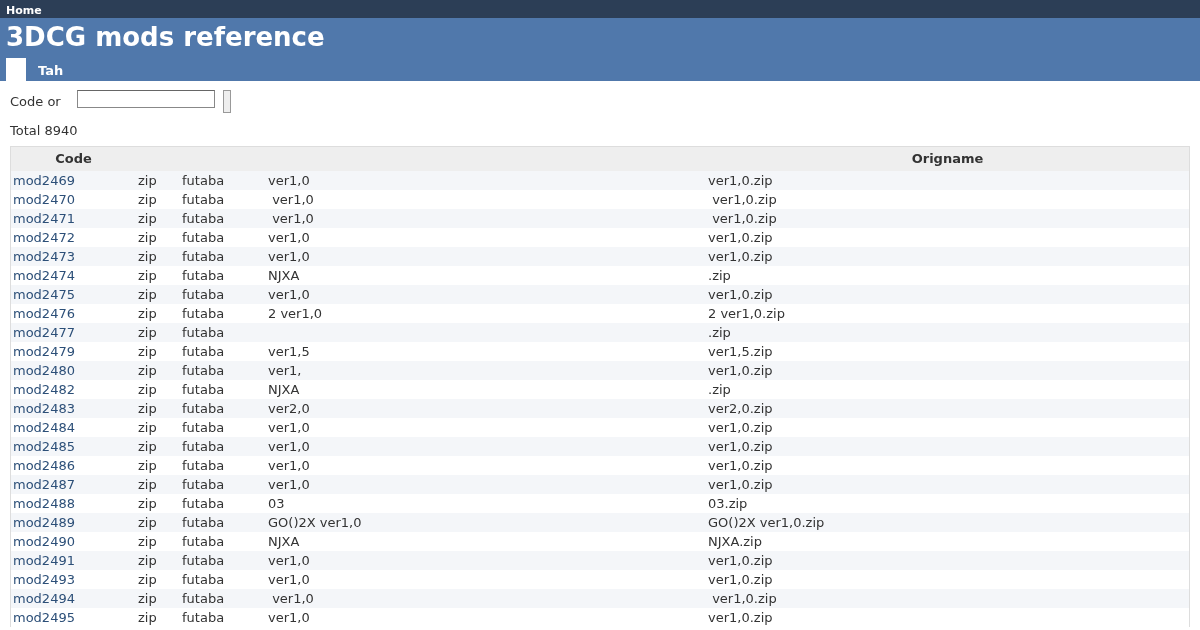 The height and width of the screenshot is (630, 1200). Describe the element at coordinates (51, 69) in the screenshot. I see `tab: Tah` at that location.